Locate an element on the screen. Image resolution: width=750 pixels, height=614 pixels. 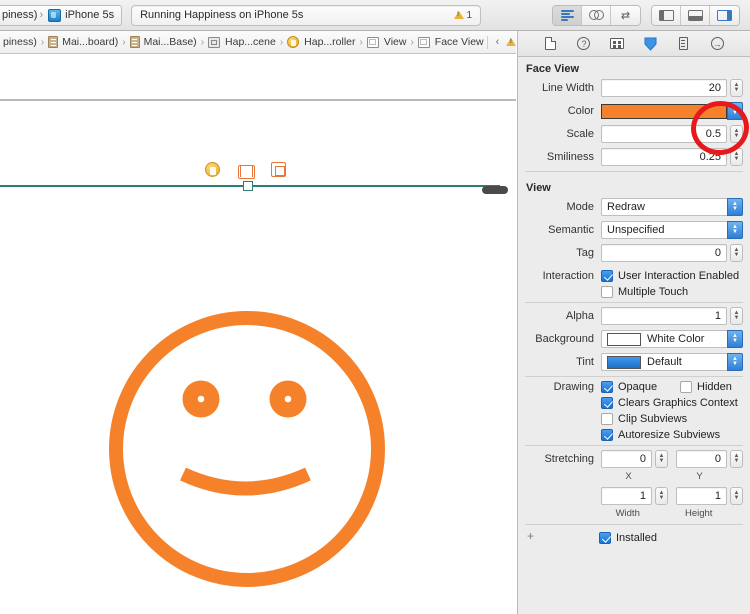
file-inspector-tab is located at coordinates (551, 44).